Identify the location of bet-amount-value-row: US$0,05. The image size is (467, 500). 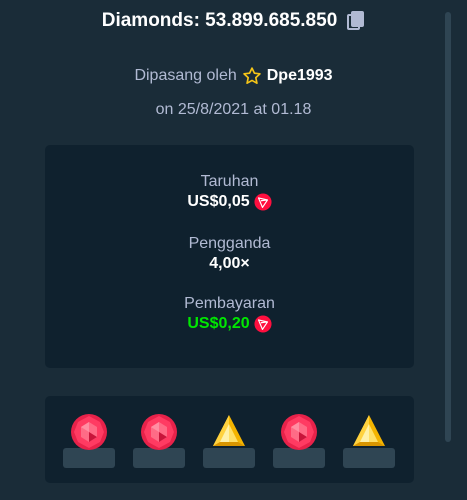
(229, 202).